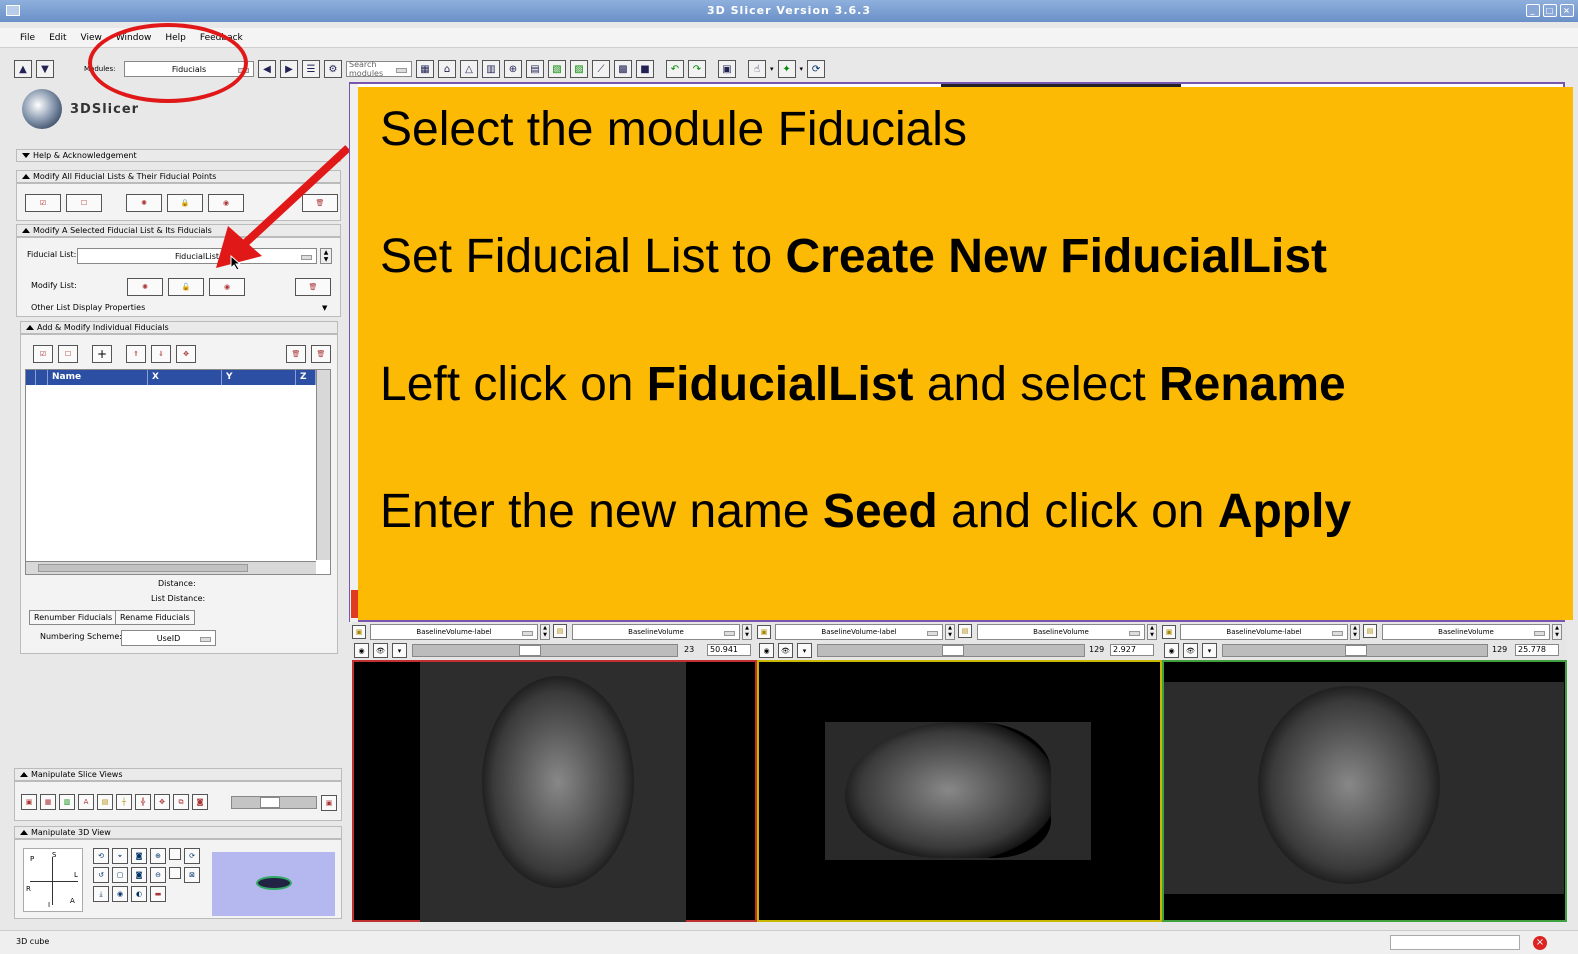  What do you see at coordinates (98, 377) in the screenshot?
I see `name-column-header: Name` at bounding box center [98, 377].